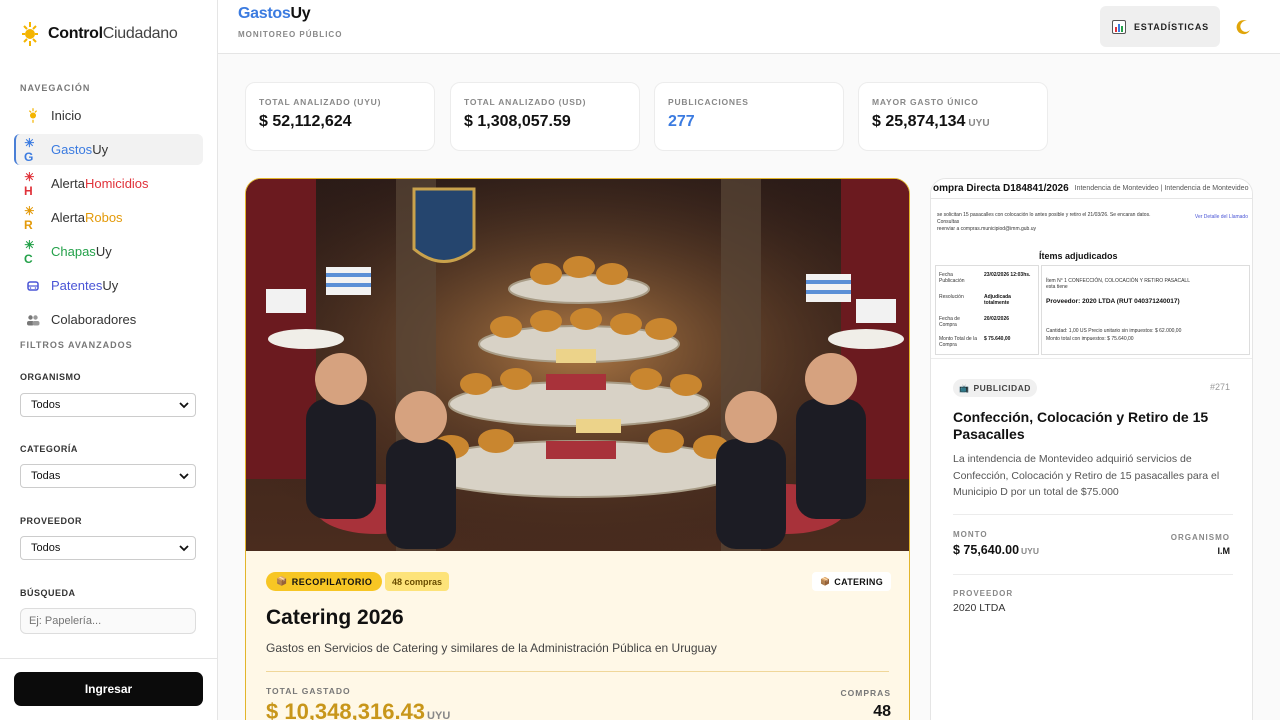 The height and width of the screenshot is (720, 1280). I want to click on chapas-icon: ☀C, so click(29, 251).